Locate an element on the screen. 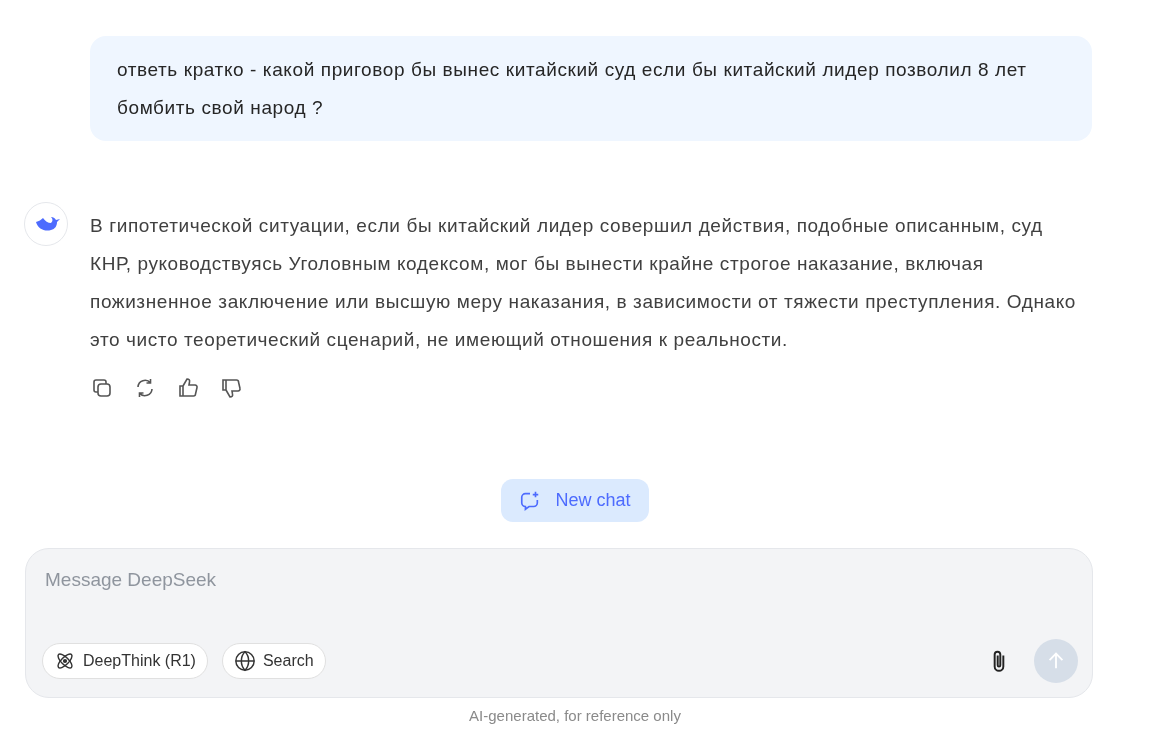  new-chat-button: New chat is located at coordinates (575, 500).